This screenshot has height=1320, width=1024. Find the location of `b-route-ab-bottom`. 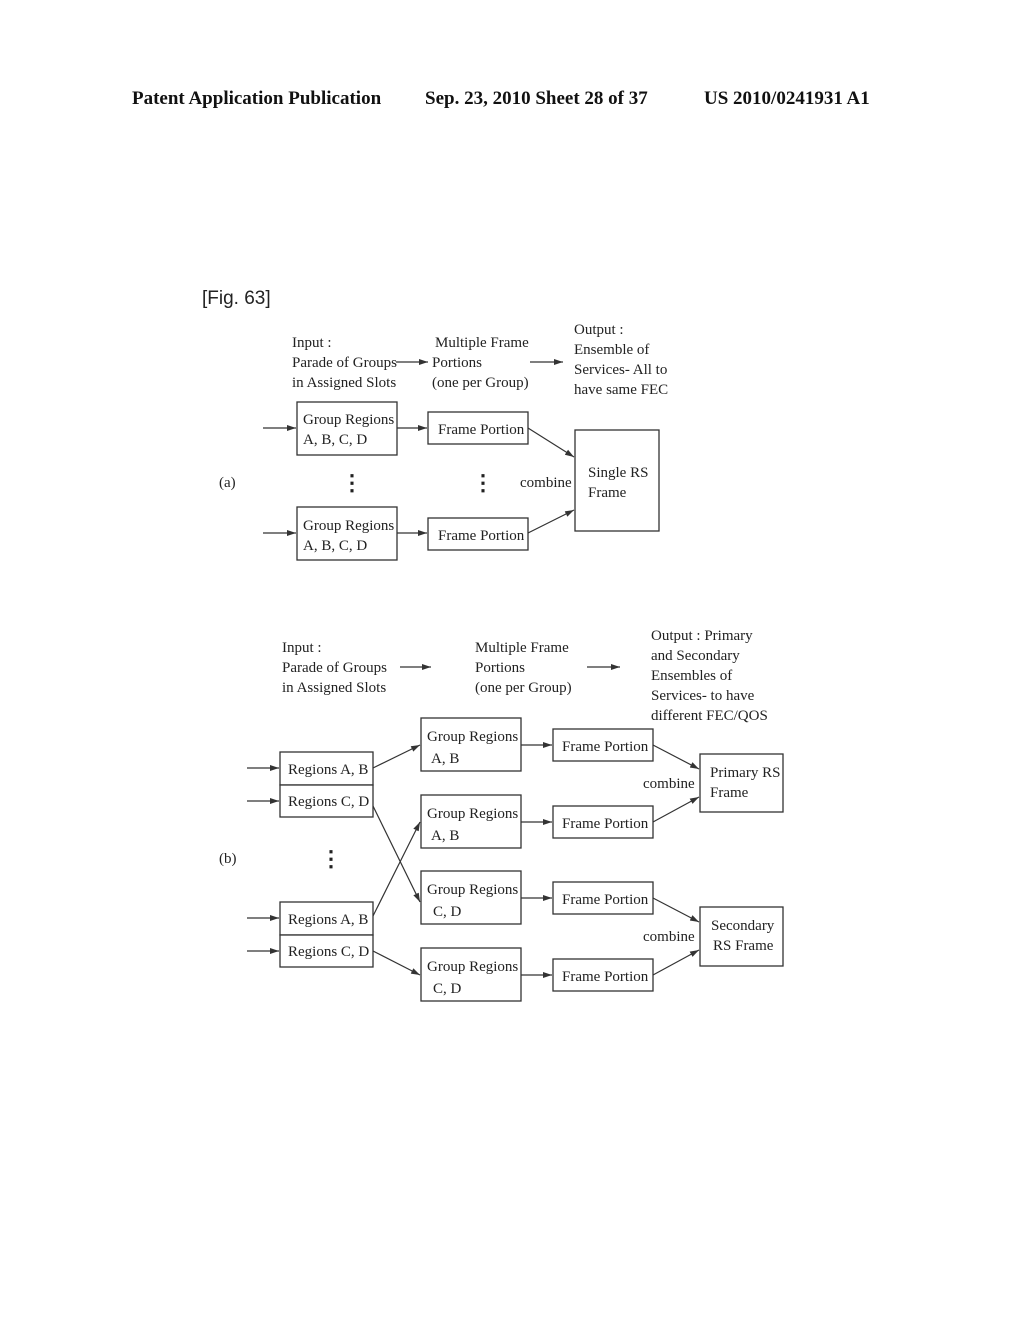

b-route-ab-bottom is located at coordinates (396, 869).